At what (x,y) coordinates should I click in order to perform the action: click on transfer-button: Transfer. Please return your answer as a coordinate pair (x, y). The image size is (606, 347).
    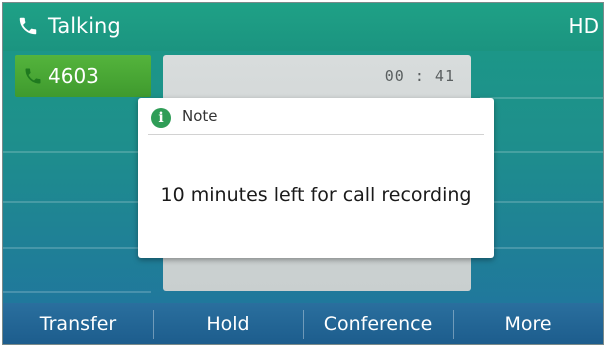
    Looking at the image, I should click on (78, 323).